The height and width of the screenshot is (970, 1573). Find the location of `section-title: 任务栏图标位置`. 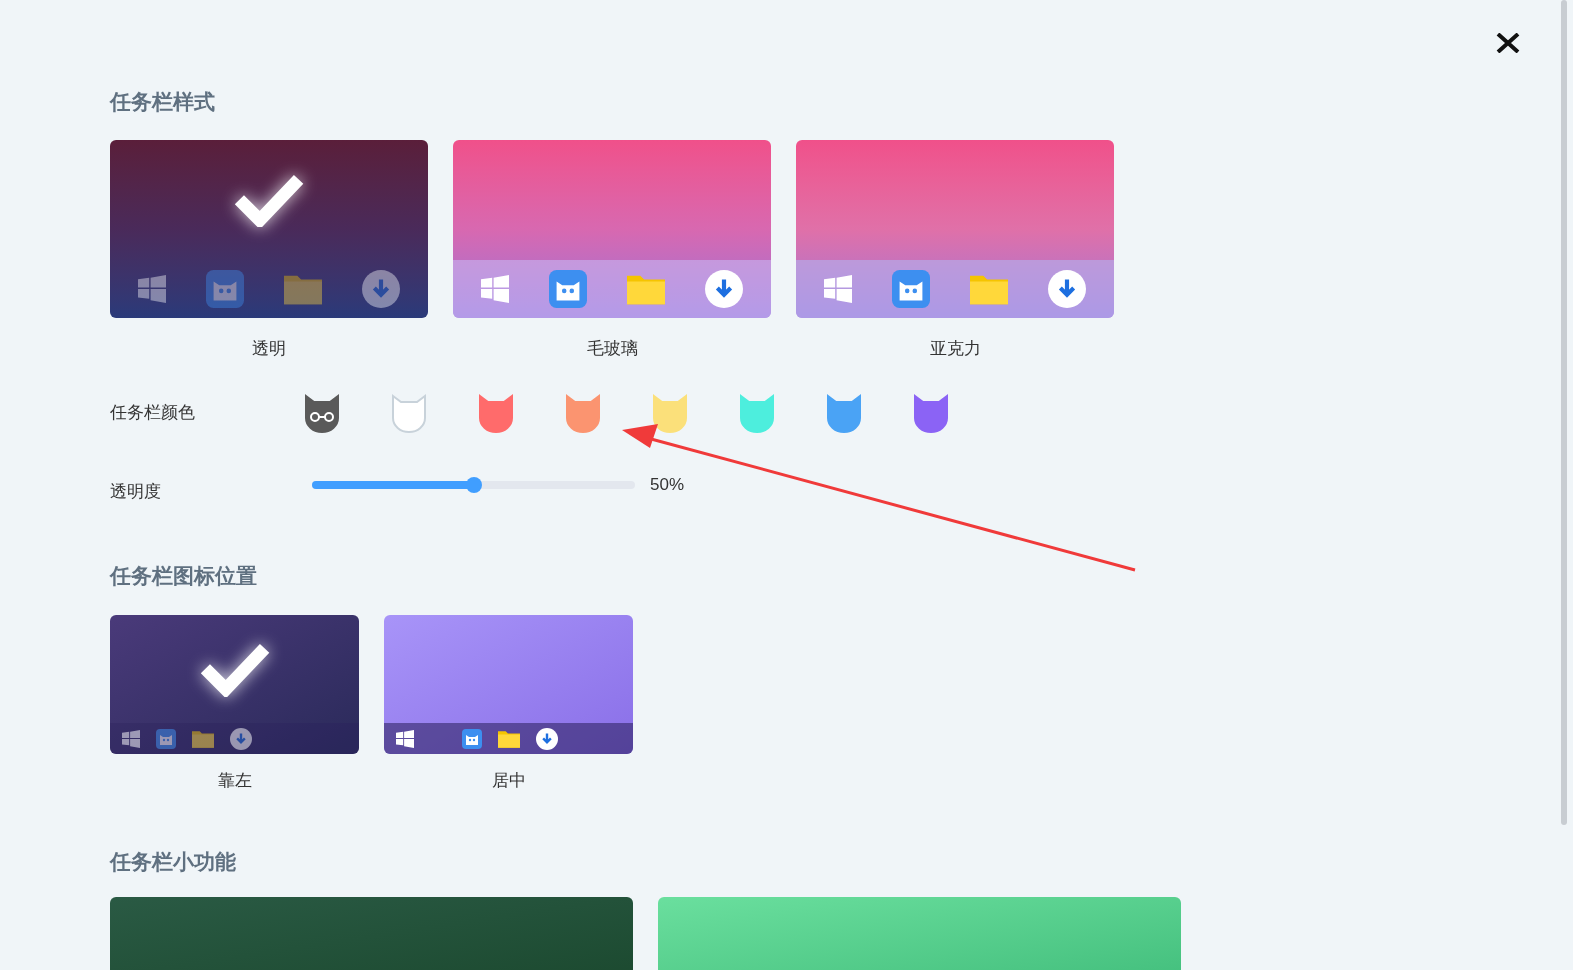

section-title: 任务栏图标位置 is located at coordinates (184, 575).